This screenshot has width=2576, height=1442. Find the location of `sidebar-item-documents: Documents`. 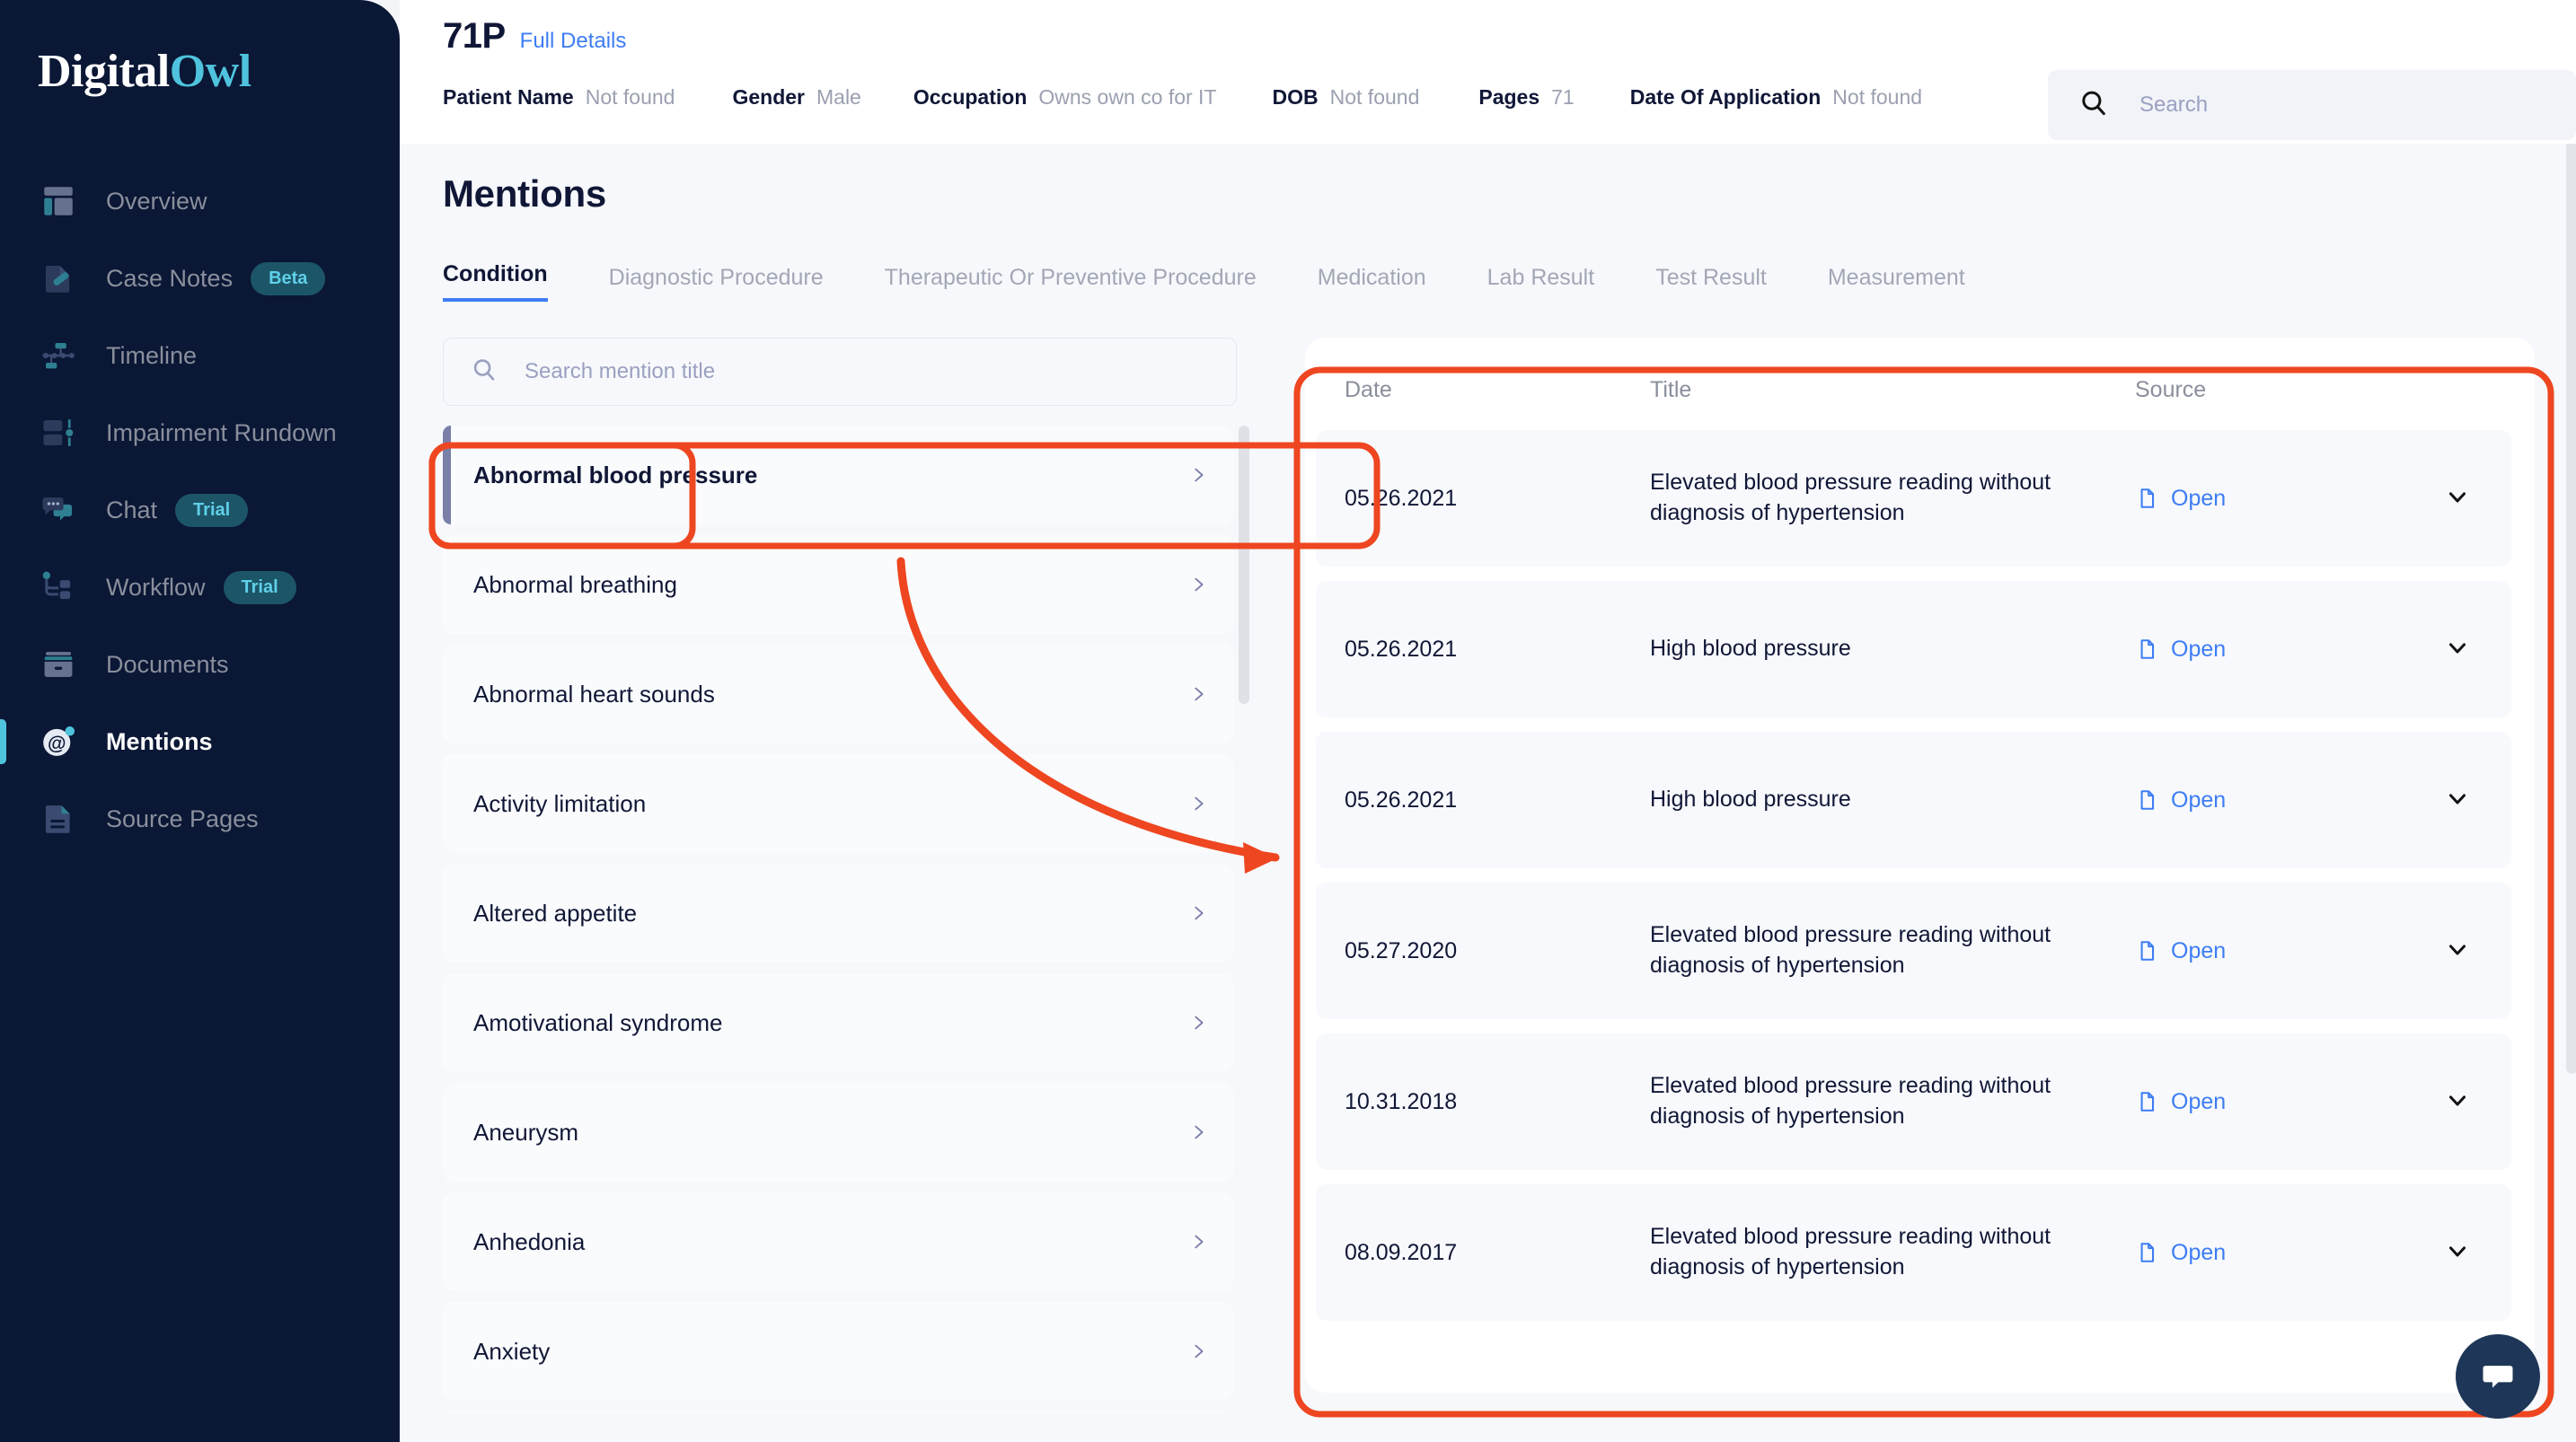

sidebar-item-documents: Documents is located at coordinates (200, 664).